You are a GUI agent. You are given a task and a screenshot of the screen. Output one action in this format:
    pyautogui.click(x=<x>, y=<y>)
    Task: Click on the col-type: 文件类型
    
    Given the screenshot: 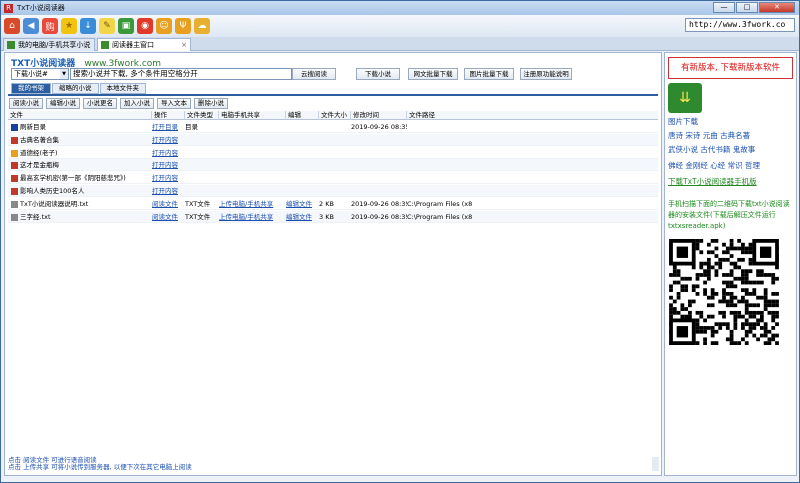 What is the action you would take?
    pyautogui.click(x=201, y=115)
    